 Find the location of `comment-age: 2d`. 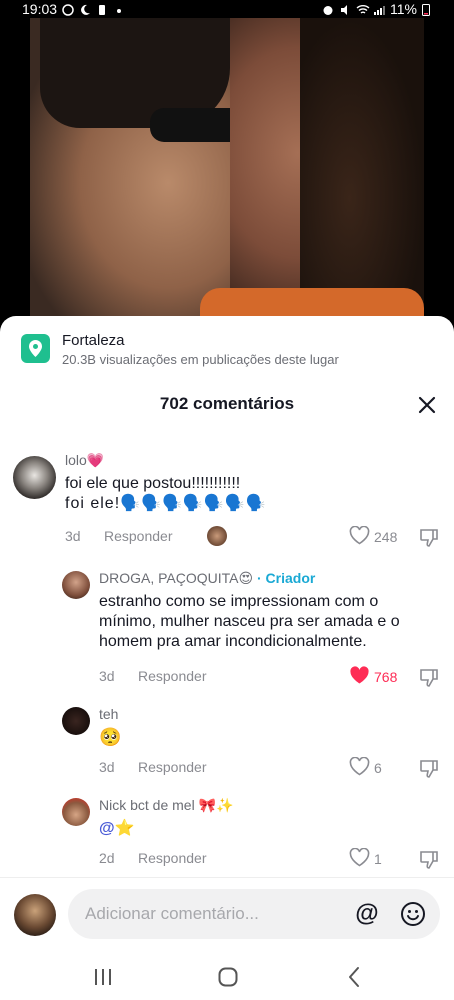

comment-age: 2d is located at coordinates (107, 858).